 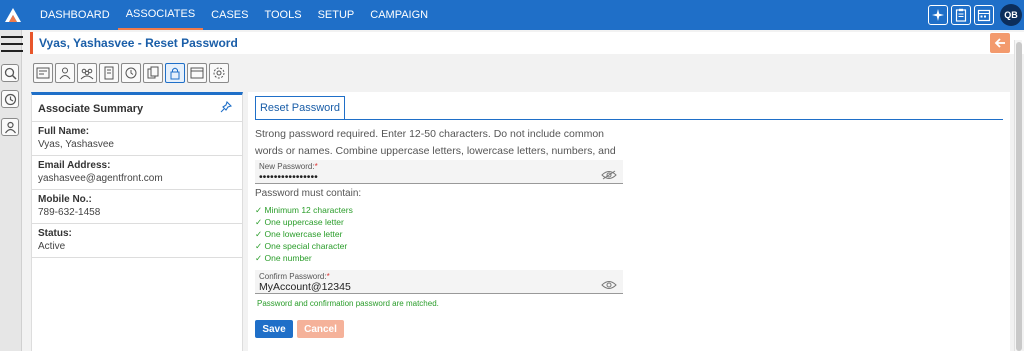 What do you see at coordinates (87, 73) in the screenshot?
I see `team-icon` at bounding box center [87, 73].